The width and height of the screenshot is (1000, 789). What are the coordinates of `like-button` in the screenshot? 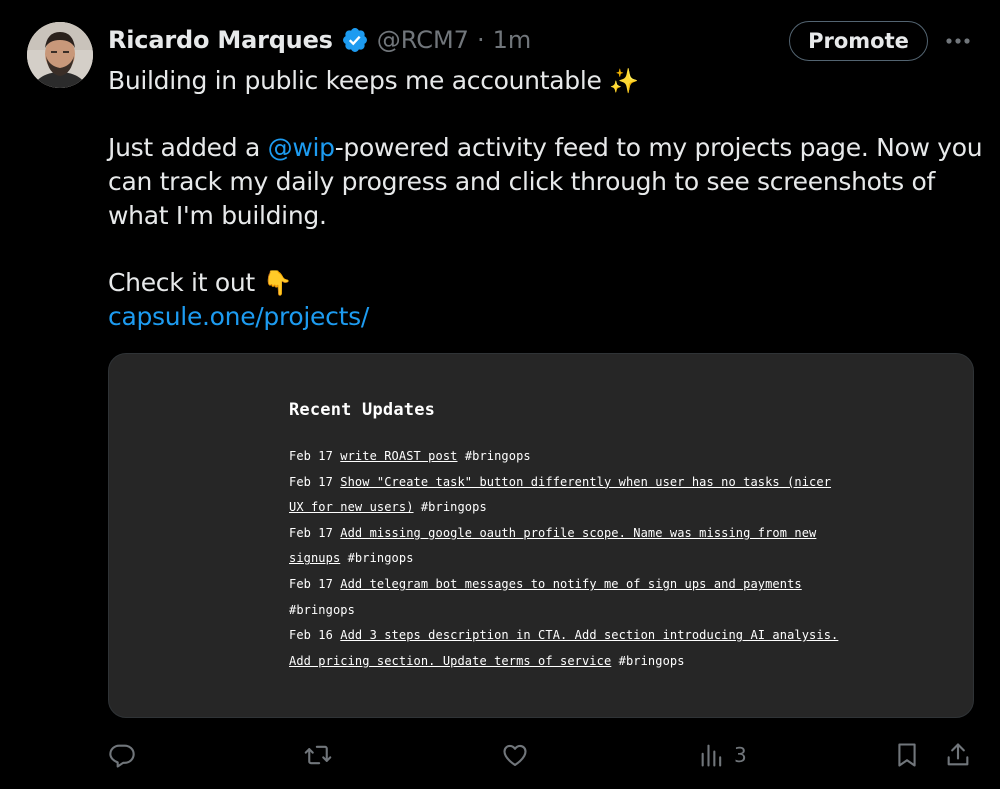 It's located at (515, 755).